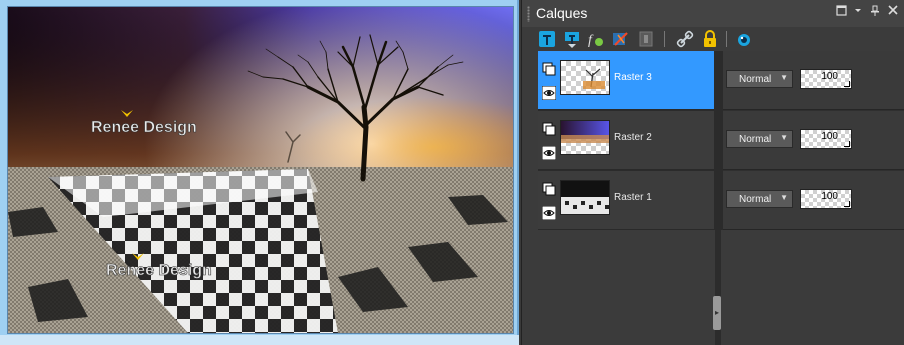  What do you see at coordinates (591, 40) in the screenshot?
I see `svg-text: f` at bounding box center [591, 40].